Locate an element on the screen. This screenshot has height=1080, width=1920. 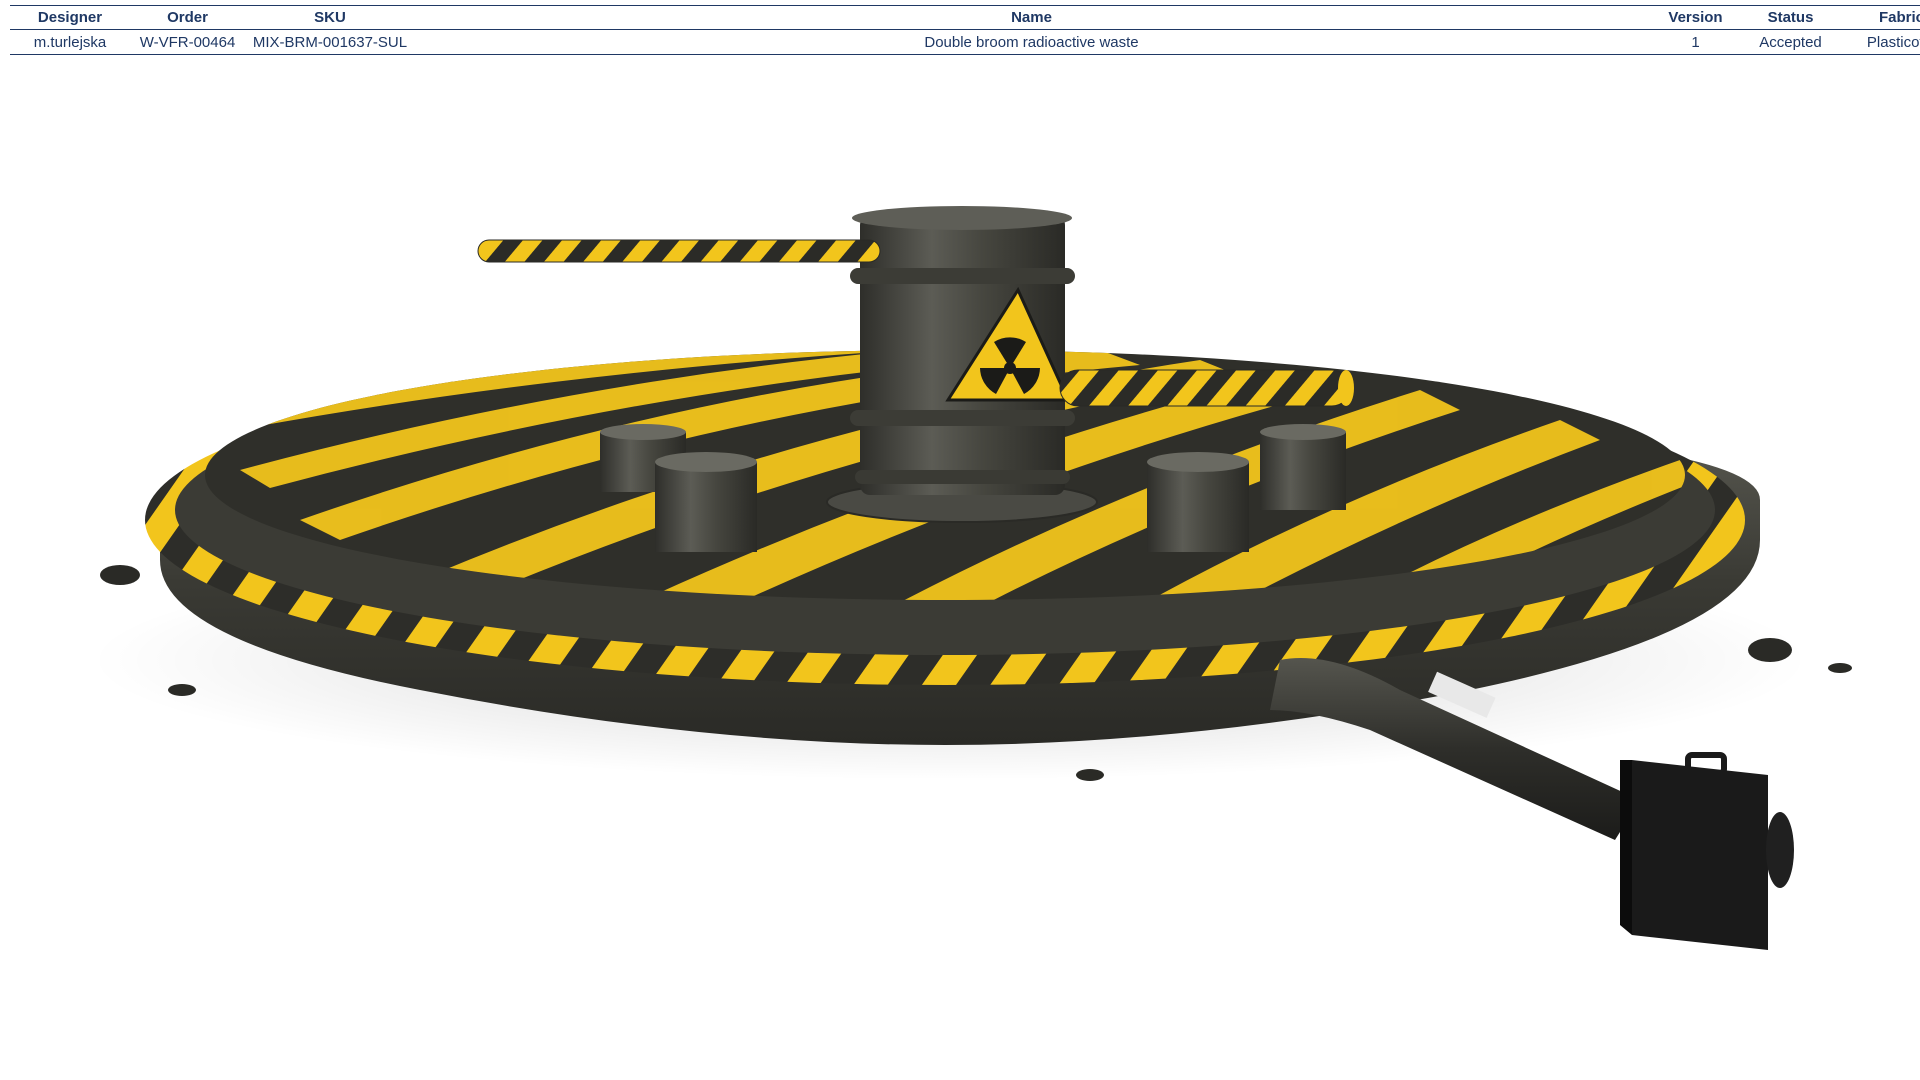
cell-fabric: Plasticotta is located at coordinates (1879, 42).